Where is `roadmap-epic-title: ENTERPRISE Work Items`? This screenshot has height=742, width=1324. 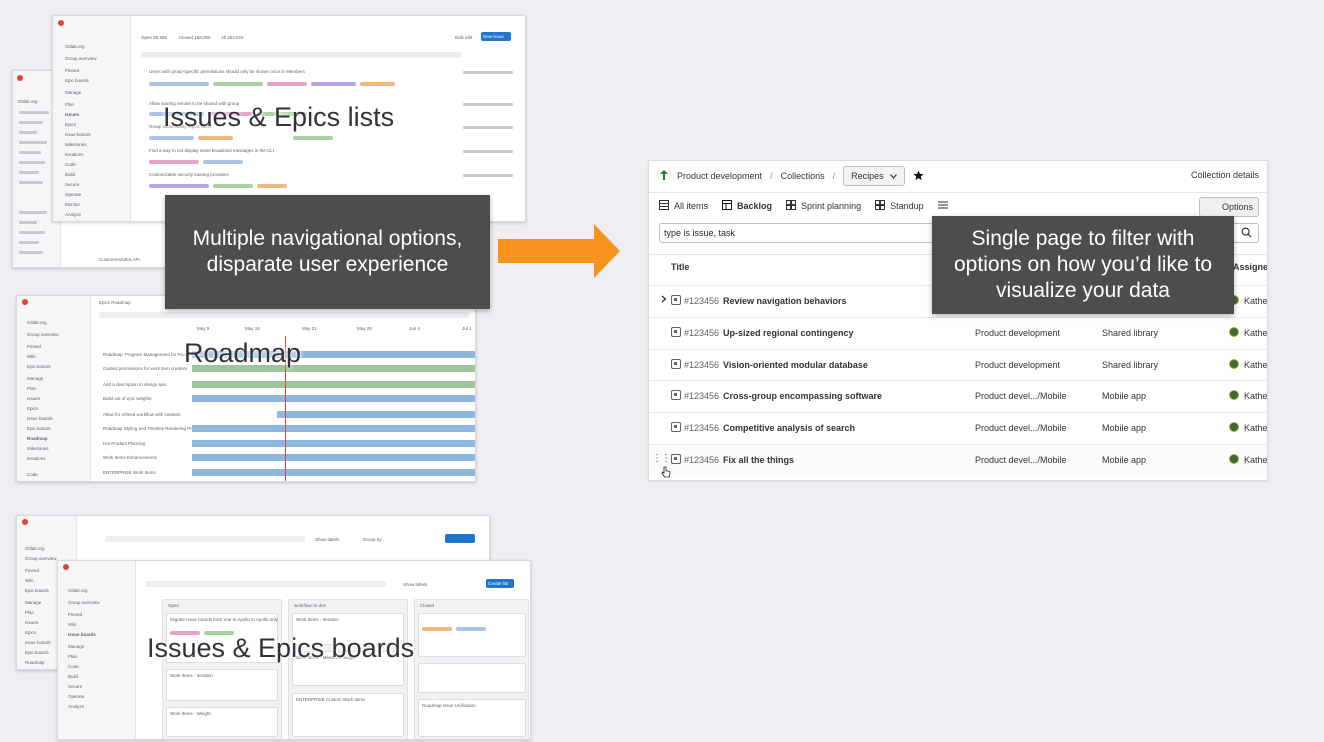
roadmap-epic-title: ENTERPRISE Work Items is located at coordinates (129, 472).